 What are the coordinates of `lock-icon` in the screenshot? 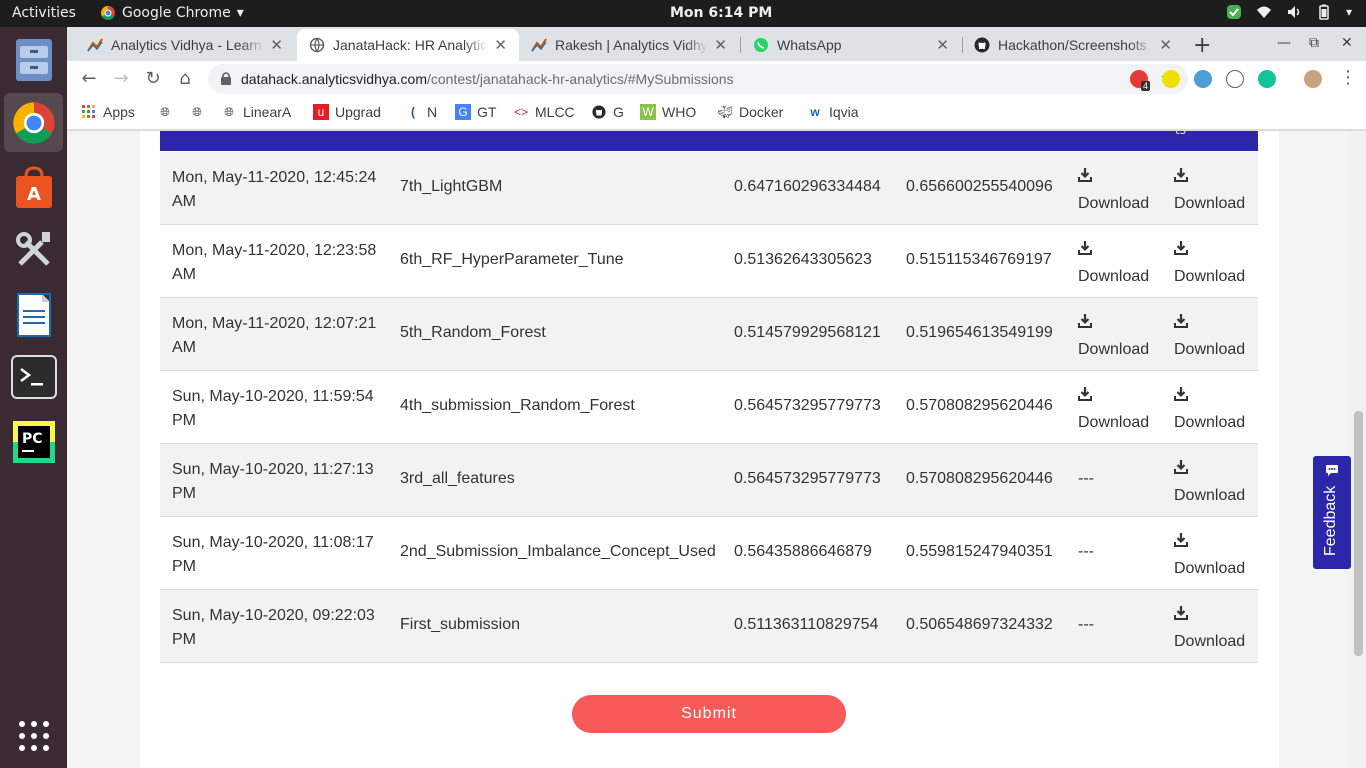 It's located at (226, 78).